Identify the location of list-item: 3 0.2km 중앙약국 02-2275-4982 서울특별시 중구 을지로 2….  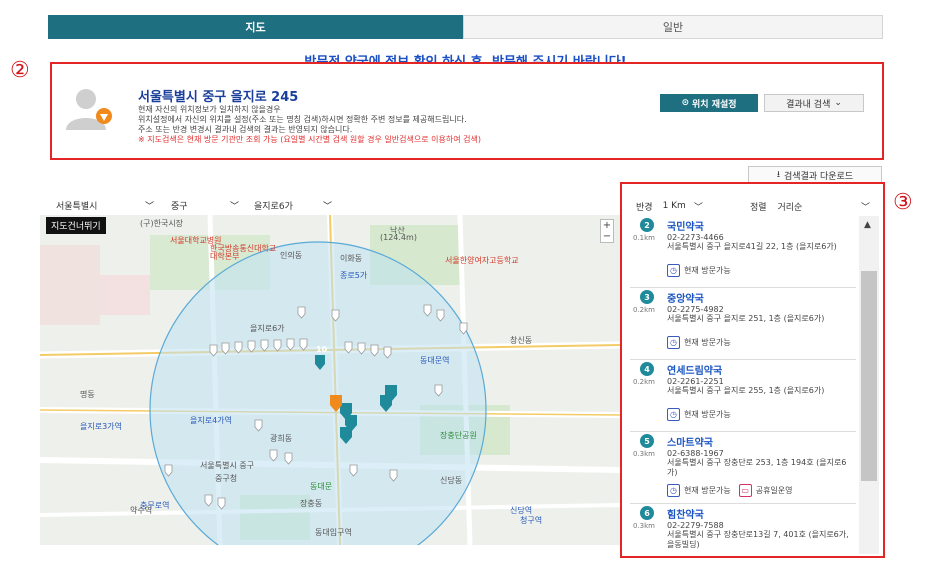
(743, 324).